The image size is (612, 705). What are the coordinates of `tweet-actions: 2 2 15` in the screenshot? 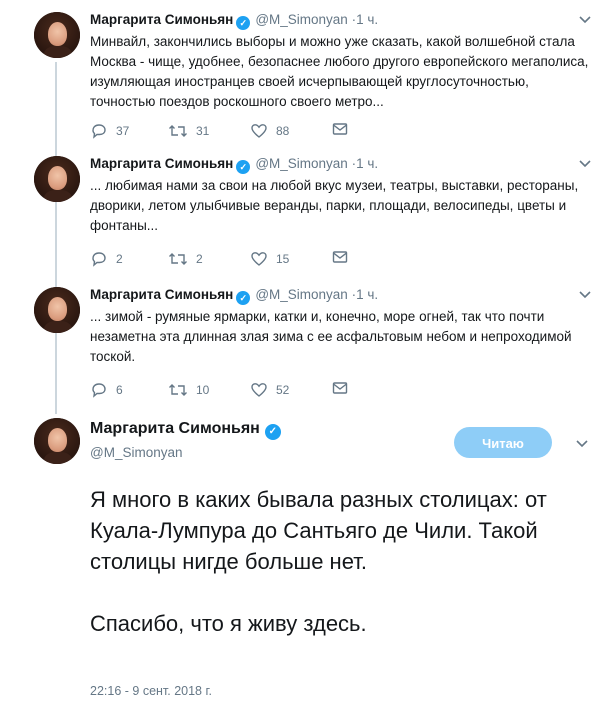 It's located at (240, 259).